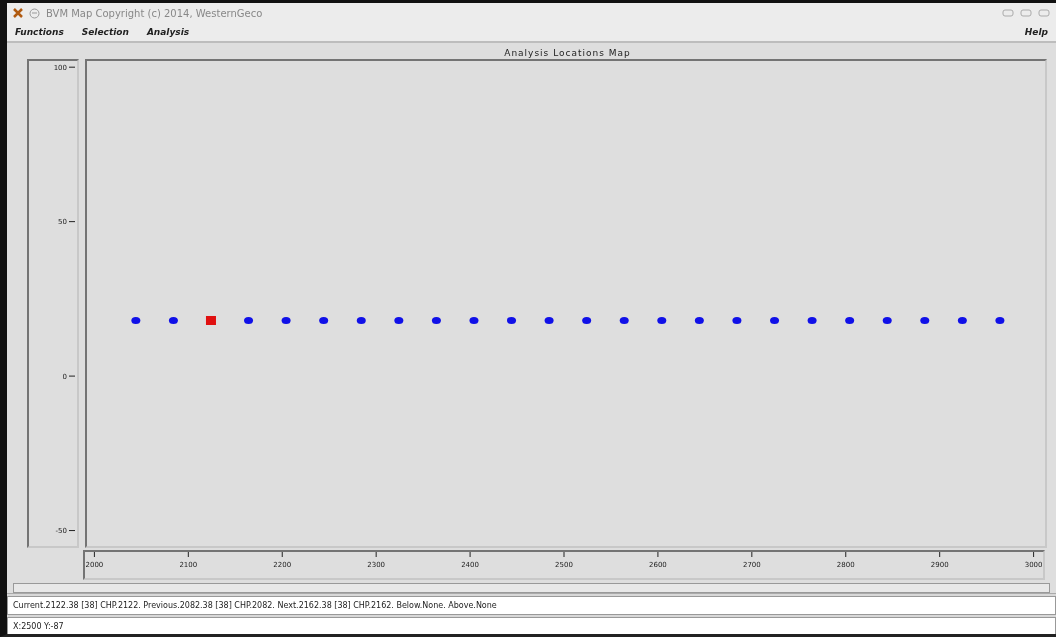 This screenshot has height=637, width=1056. I want to click on help-menu: Help, so click(1036, 32).